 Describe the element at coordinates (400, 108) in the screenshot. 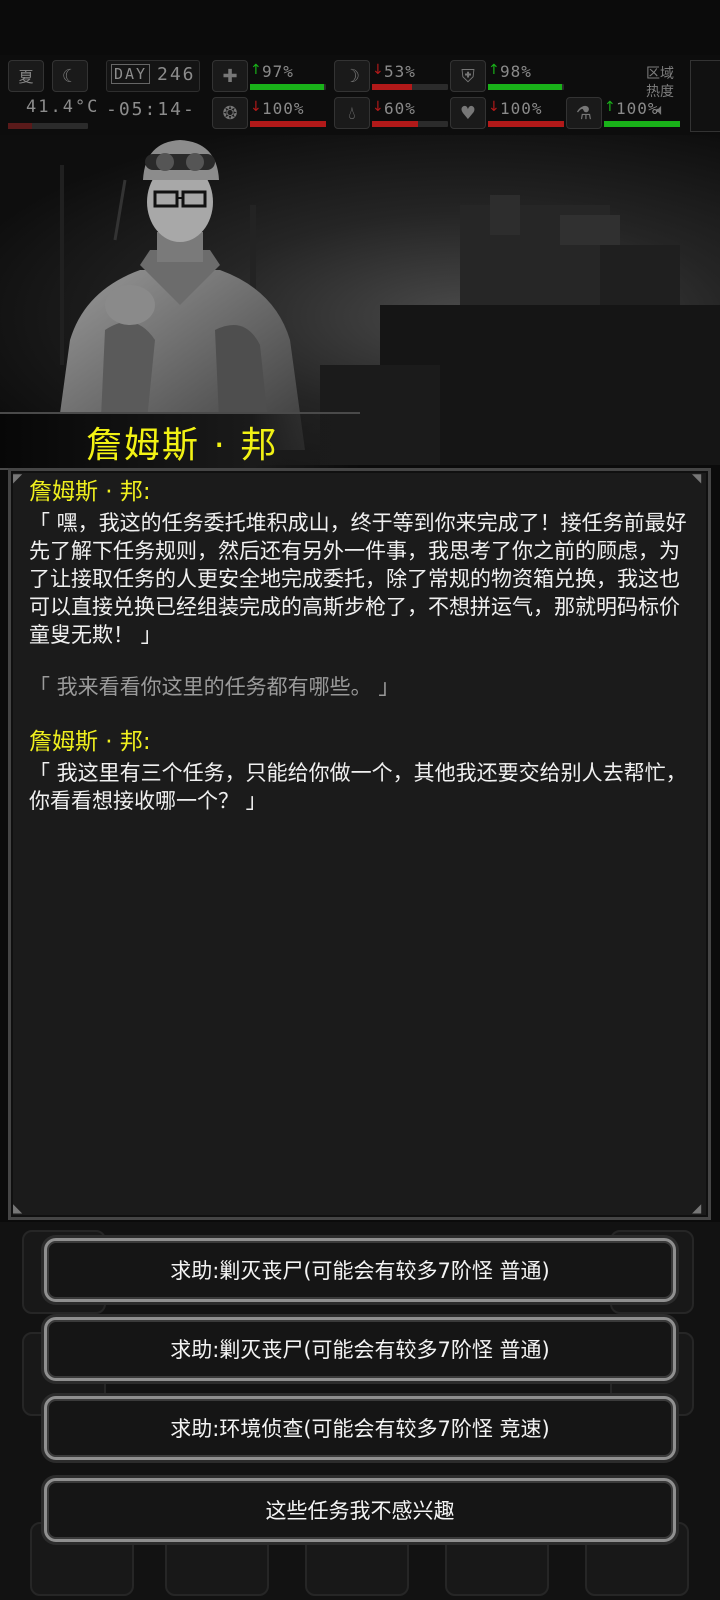

I see `metric-value: 60%` at that location.